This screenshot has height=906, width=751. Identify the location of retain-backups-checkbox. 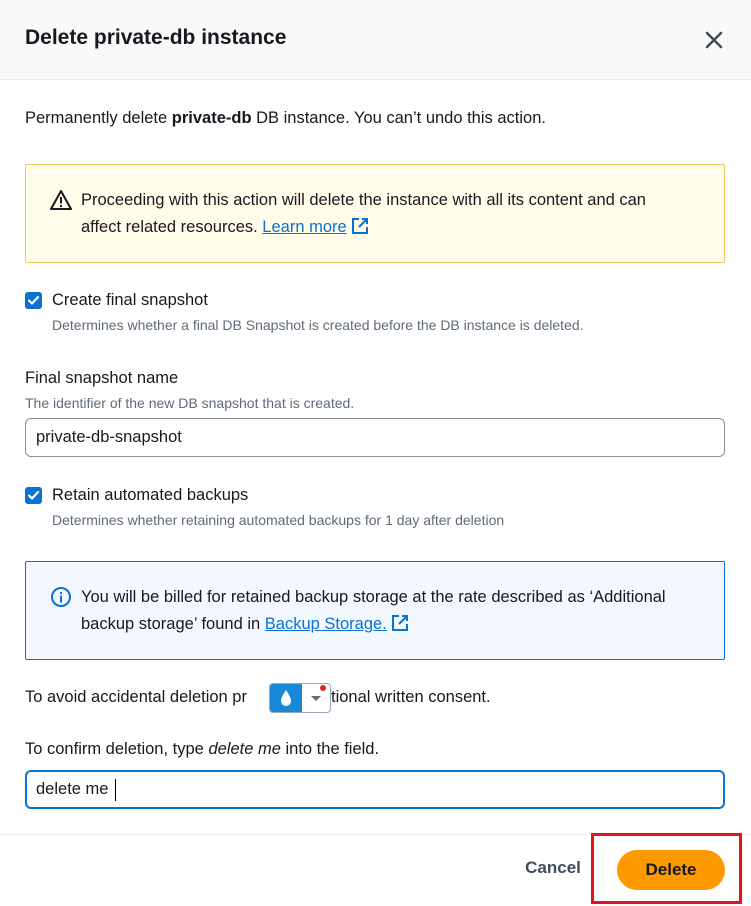
(33, 495).